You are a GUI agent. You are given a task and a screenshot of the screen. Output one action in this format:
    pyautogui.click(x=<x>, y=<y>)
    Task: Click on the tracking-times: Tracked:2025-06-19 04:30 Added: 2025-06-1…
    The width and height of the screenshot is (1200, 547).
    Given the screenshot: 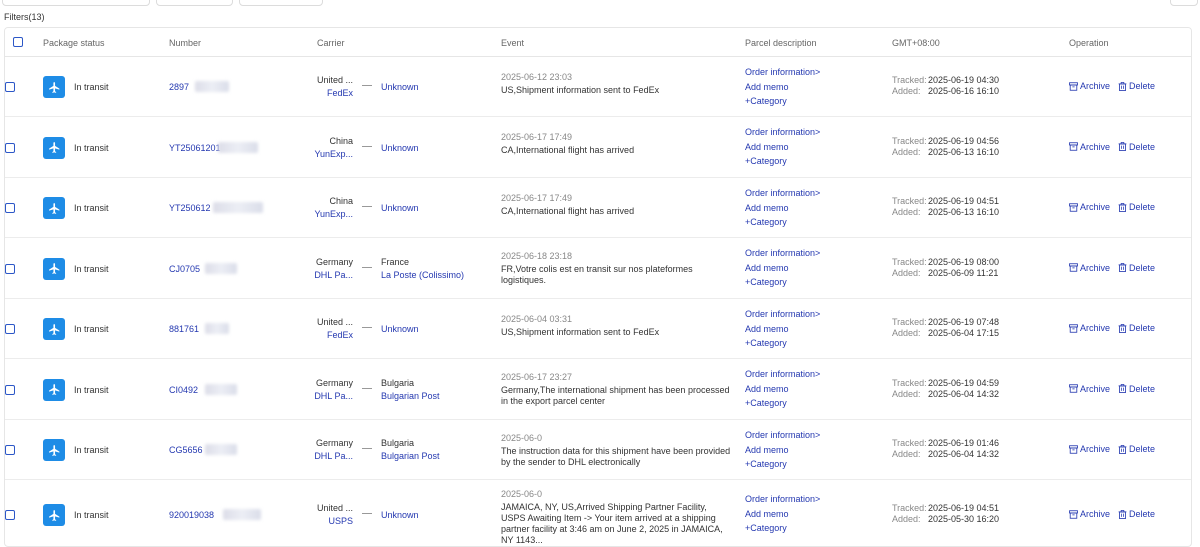 What is the action you would take?
    pyautogui.click(x=945, y=86)
    